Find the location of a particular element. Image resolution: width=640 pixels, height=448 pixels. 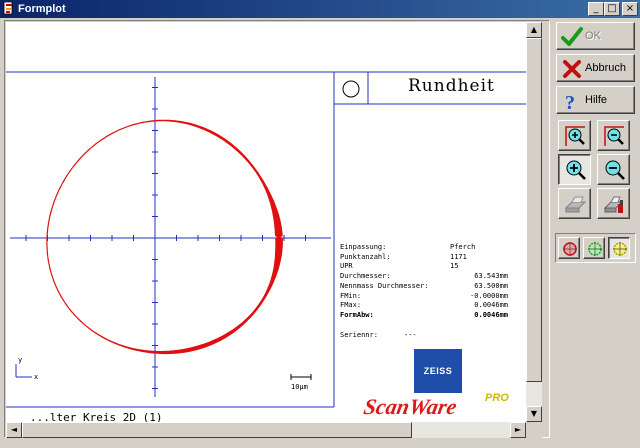

serial-value: --- is located at coordinates (410, 335).